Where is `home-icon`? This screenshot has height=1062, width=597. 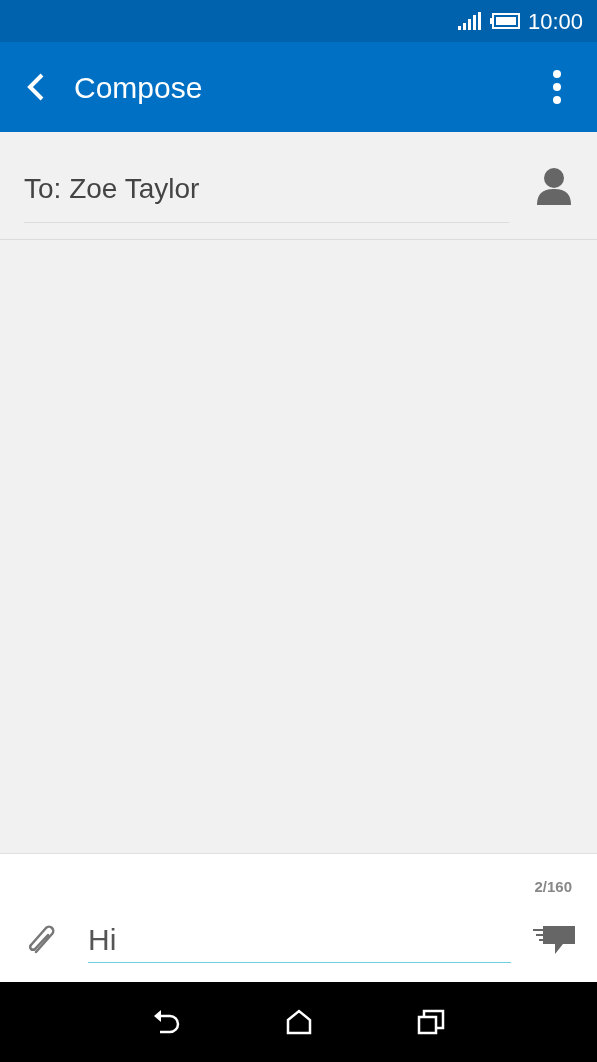
home-icon is located at coordinates (299, 1022).